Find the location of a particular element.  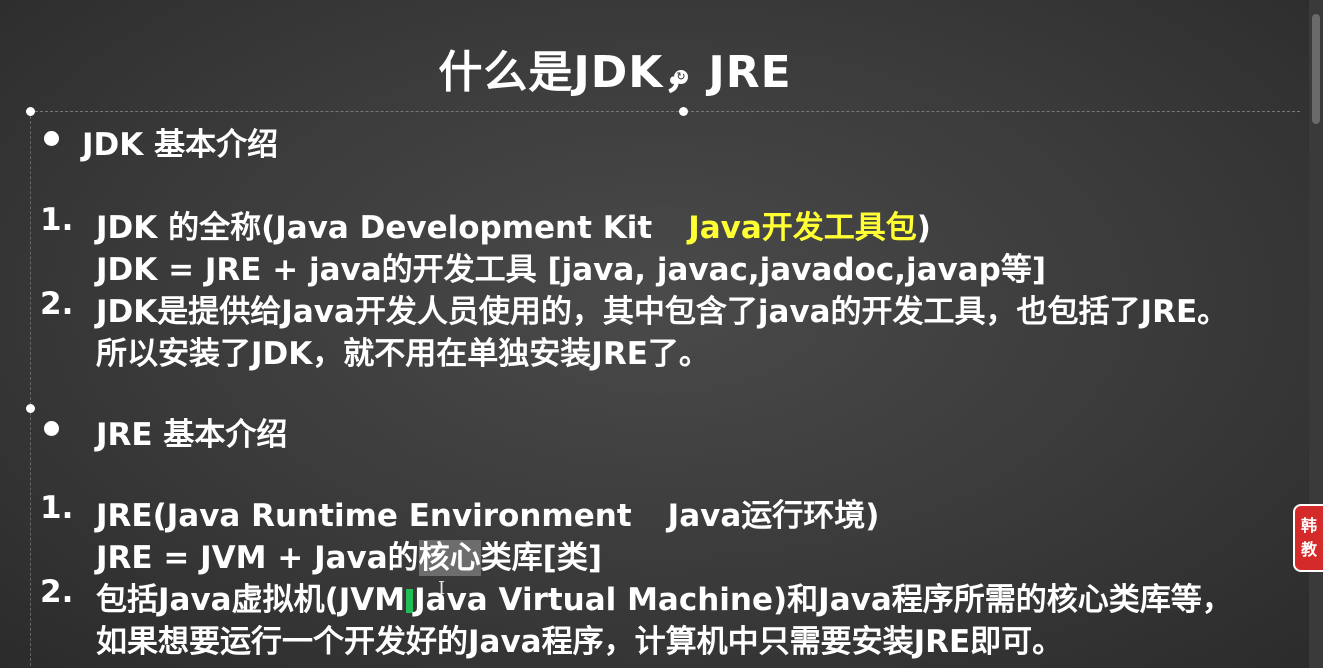

selection-border-top is located at coordinates (665, 111).